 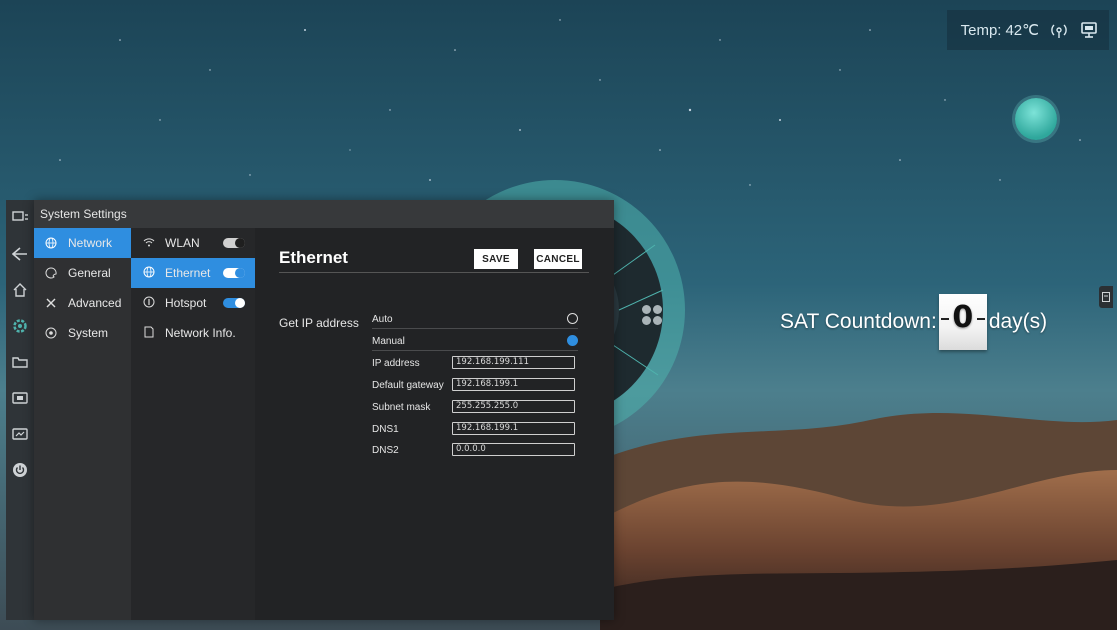 What do you see at coordinates (188, 273) in the screenshot?
I see `submenu-item-label: Ethernet` at bounding box center [188, 273].